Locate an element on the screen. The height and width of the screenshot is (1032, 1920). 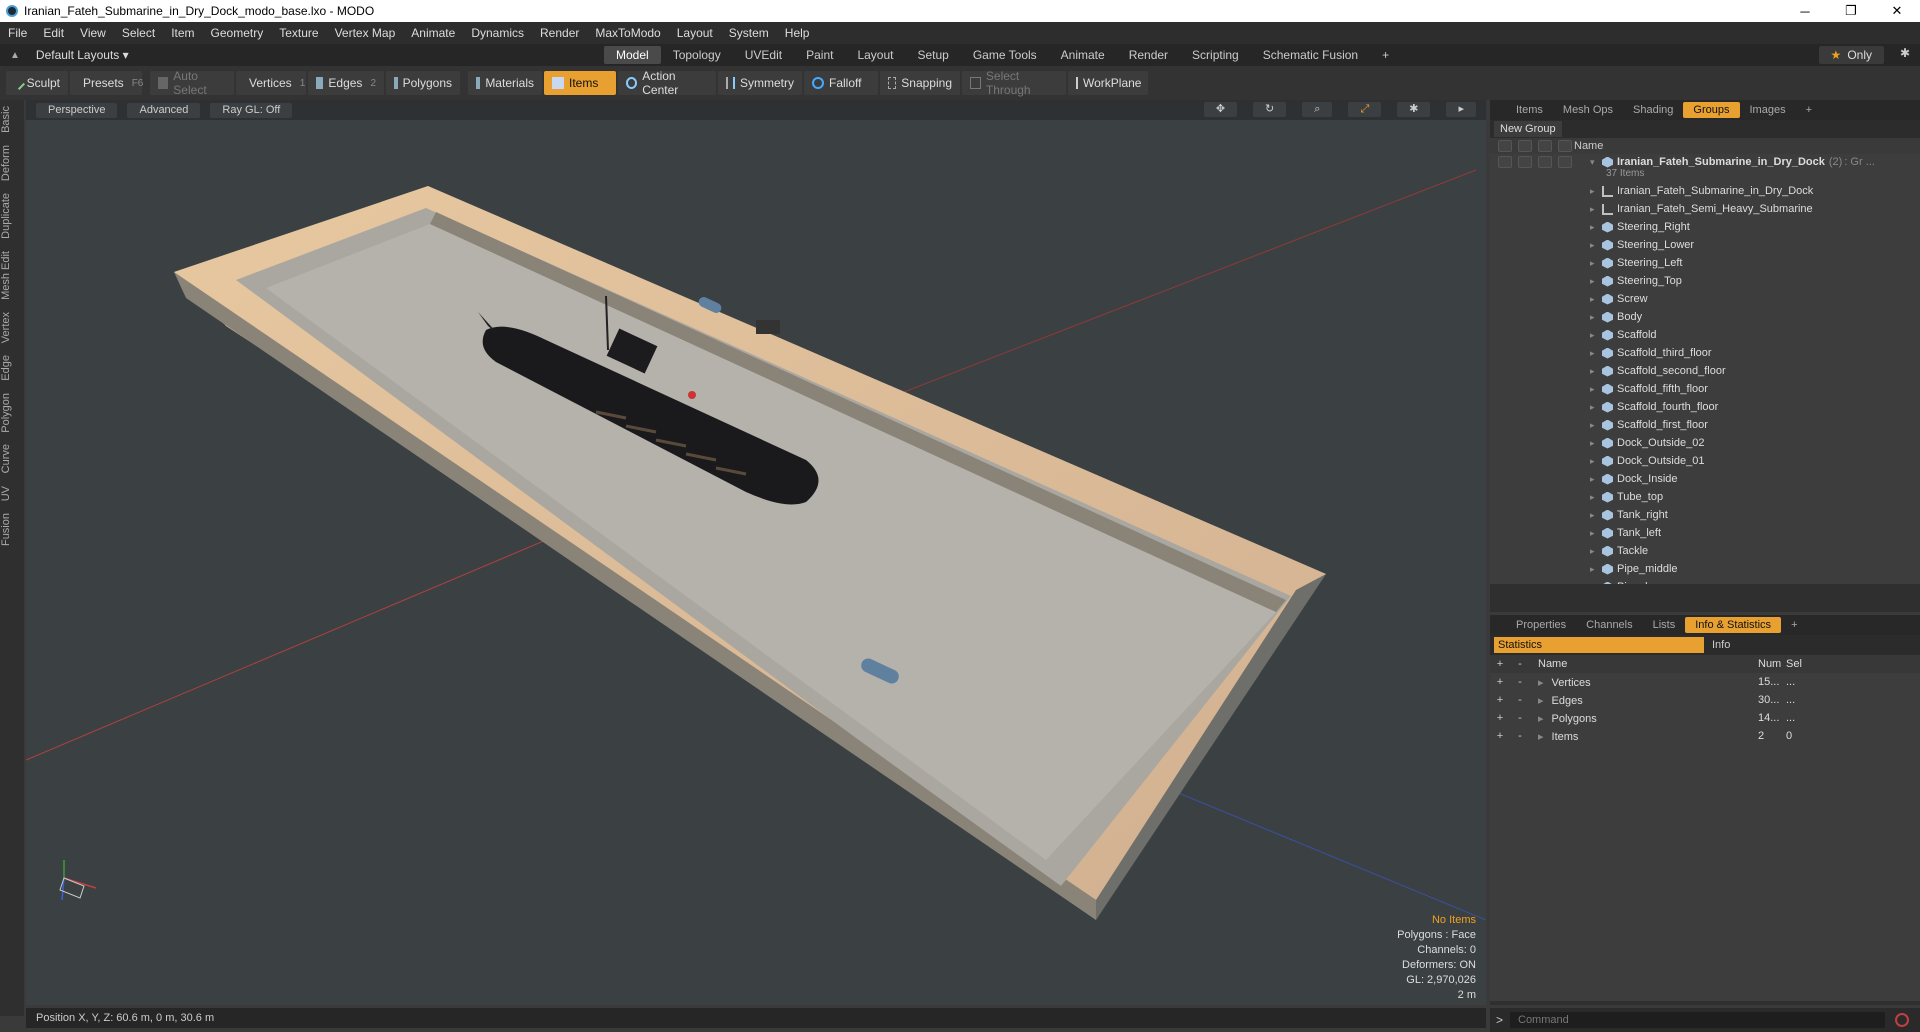
action-center-button: Action Center is located at coordinates (667, 83).